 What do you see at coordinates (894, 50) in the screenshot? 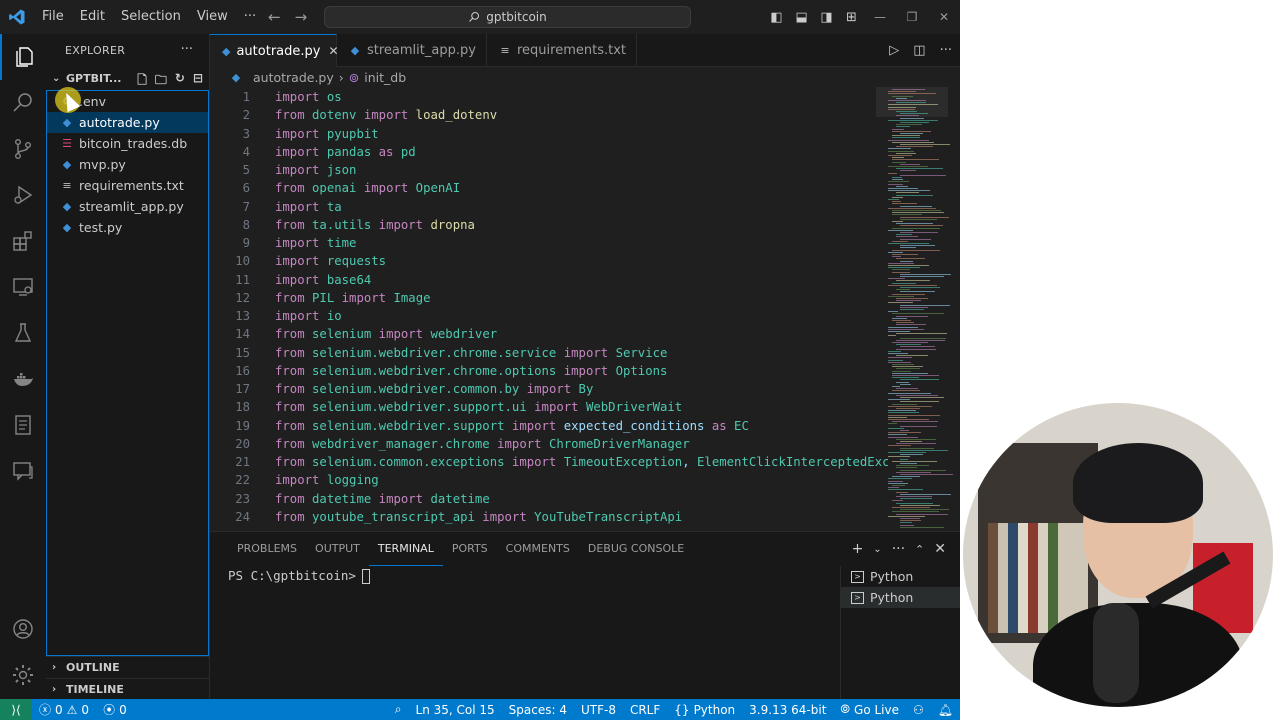
I see `run-python-file-icon: ▷` at bounding box center [894, 50].